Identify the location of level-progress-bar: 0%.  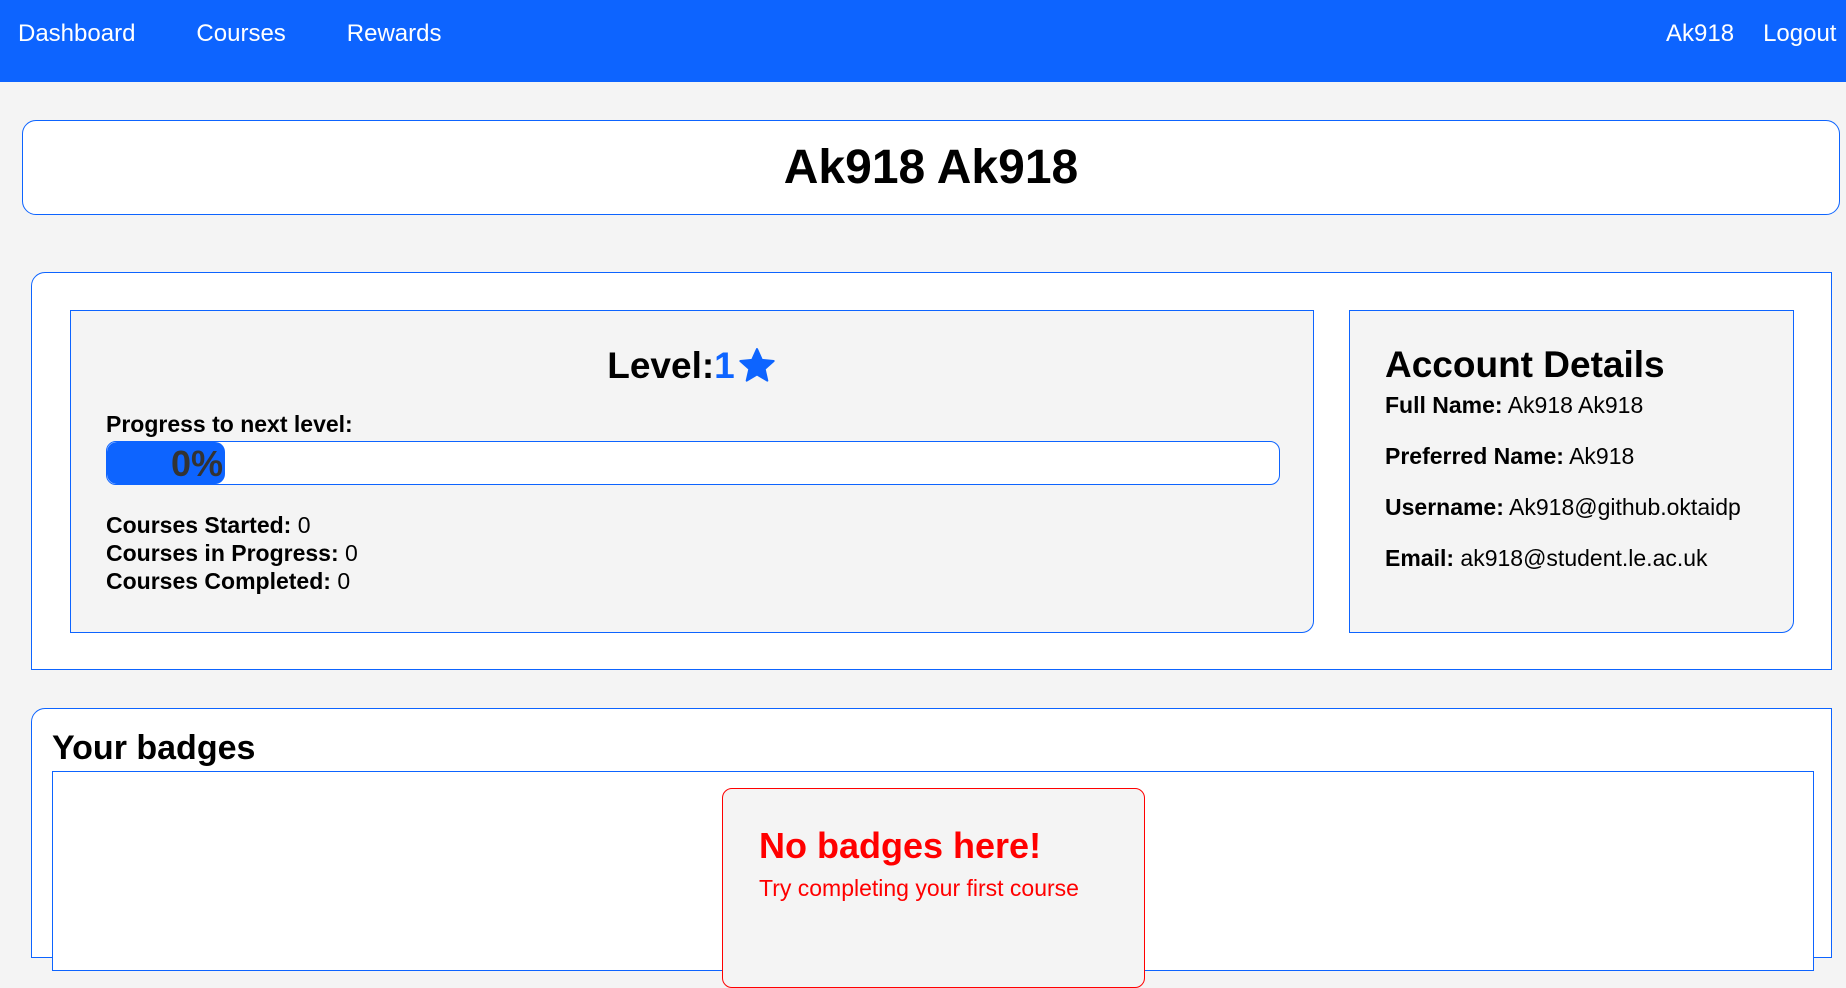
(693, 463).